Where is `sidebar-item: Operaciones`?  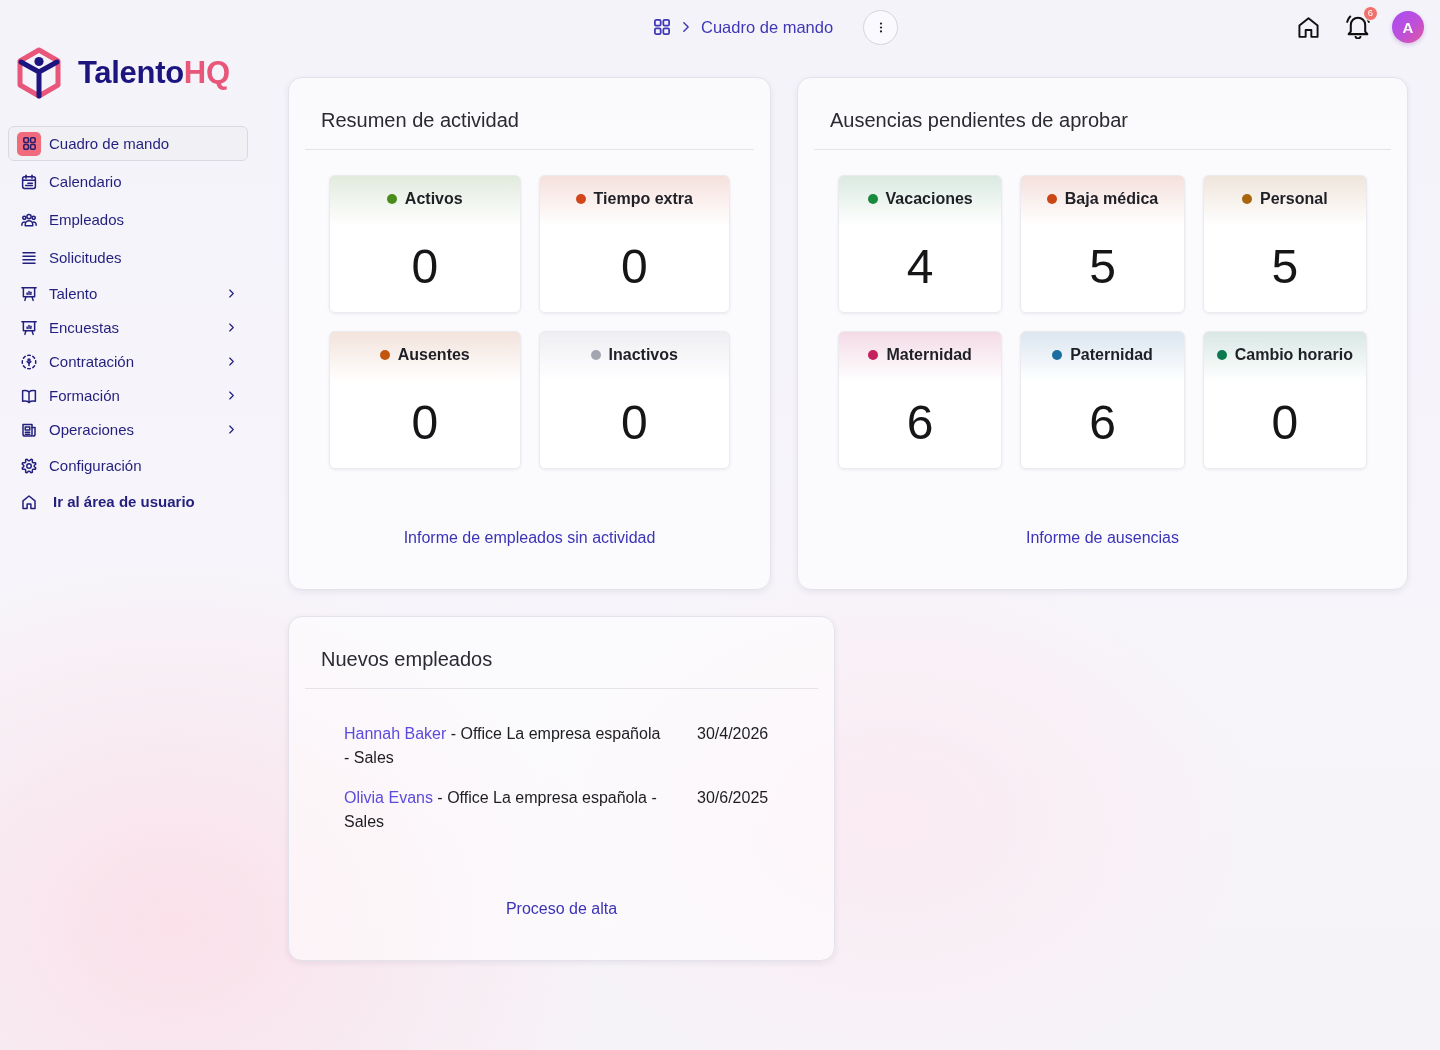 sidebar-item: Operaciones is located at coordinates (128, 429).